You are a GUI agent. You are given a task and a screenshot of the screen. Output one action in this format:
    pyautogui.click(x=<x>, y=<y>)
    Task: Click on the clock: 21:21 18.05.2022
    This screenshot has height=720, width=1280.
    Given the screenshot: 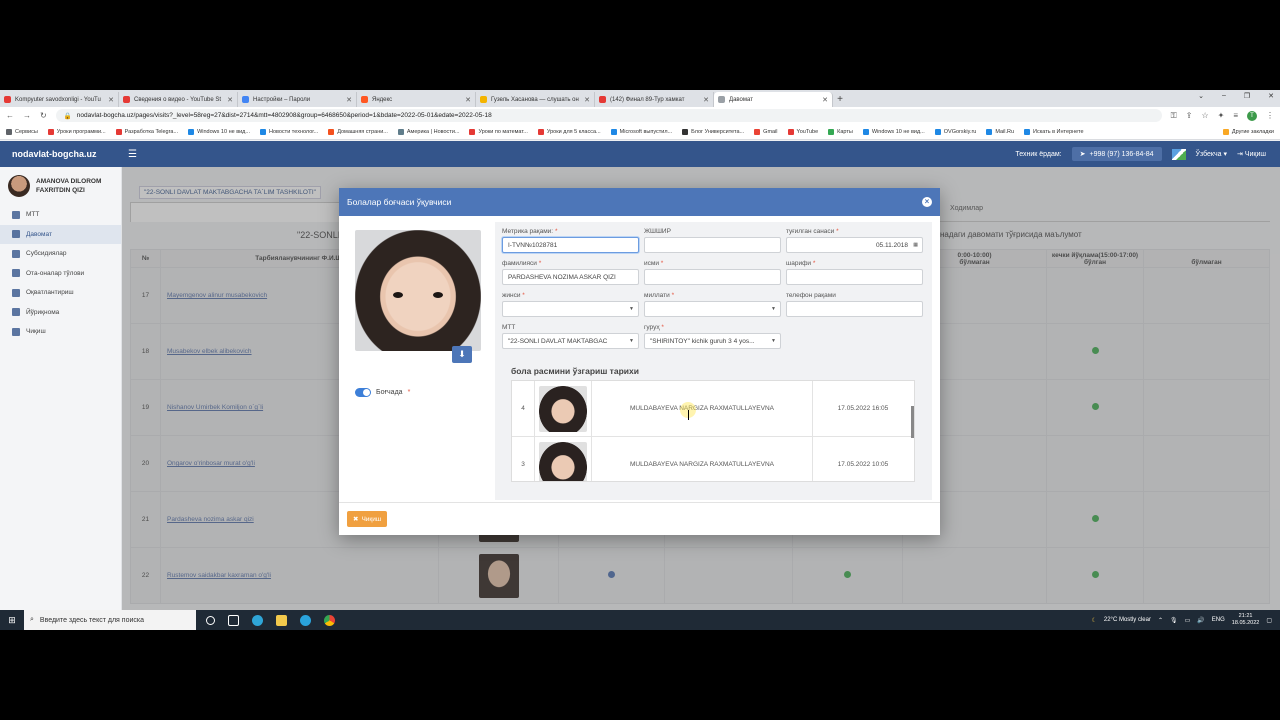 What is the action you would take?
    pyautogui.click(x=1246, y=620)
    